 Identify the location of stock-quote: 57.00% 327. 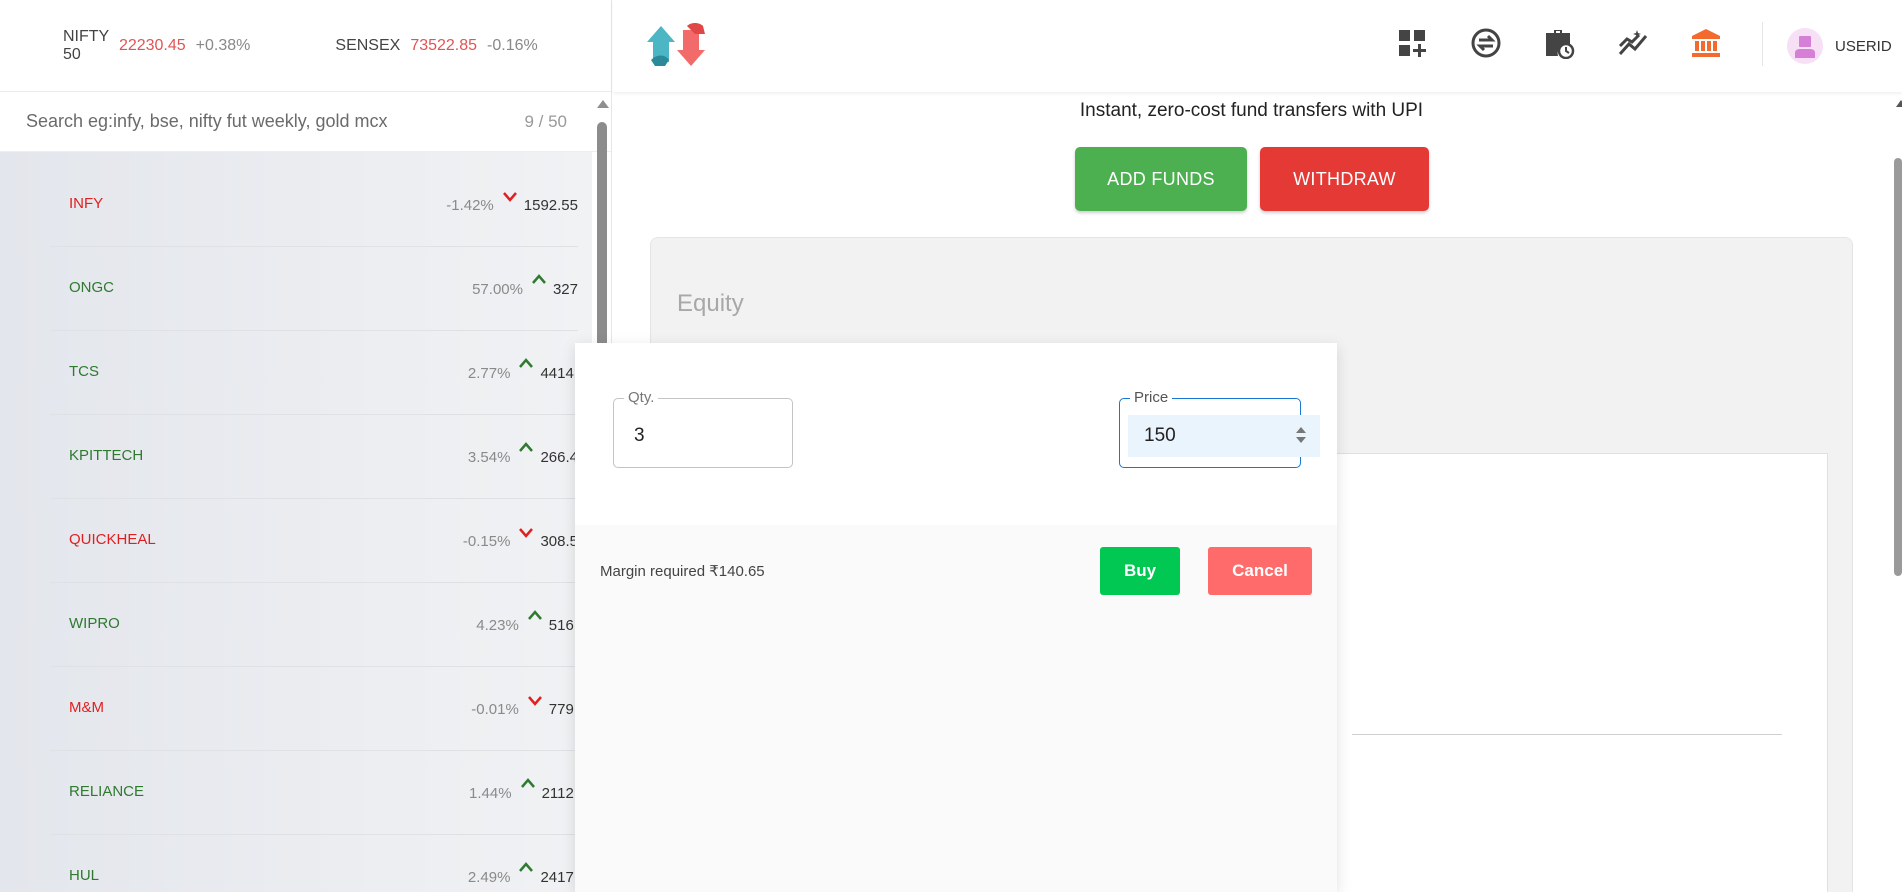
(525, 286).